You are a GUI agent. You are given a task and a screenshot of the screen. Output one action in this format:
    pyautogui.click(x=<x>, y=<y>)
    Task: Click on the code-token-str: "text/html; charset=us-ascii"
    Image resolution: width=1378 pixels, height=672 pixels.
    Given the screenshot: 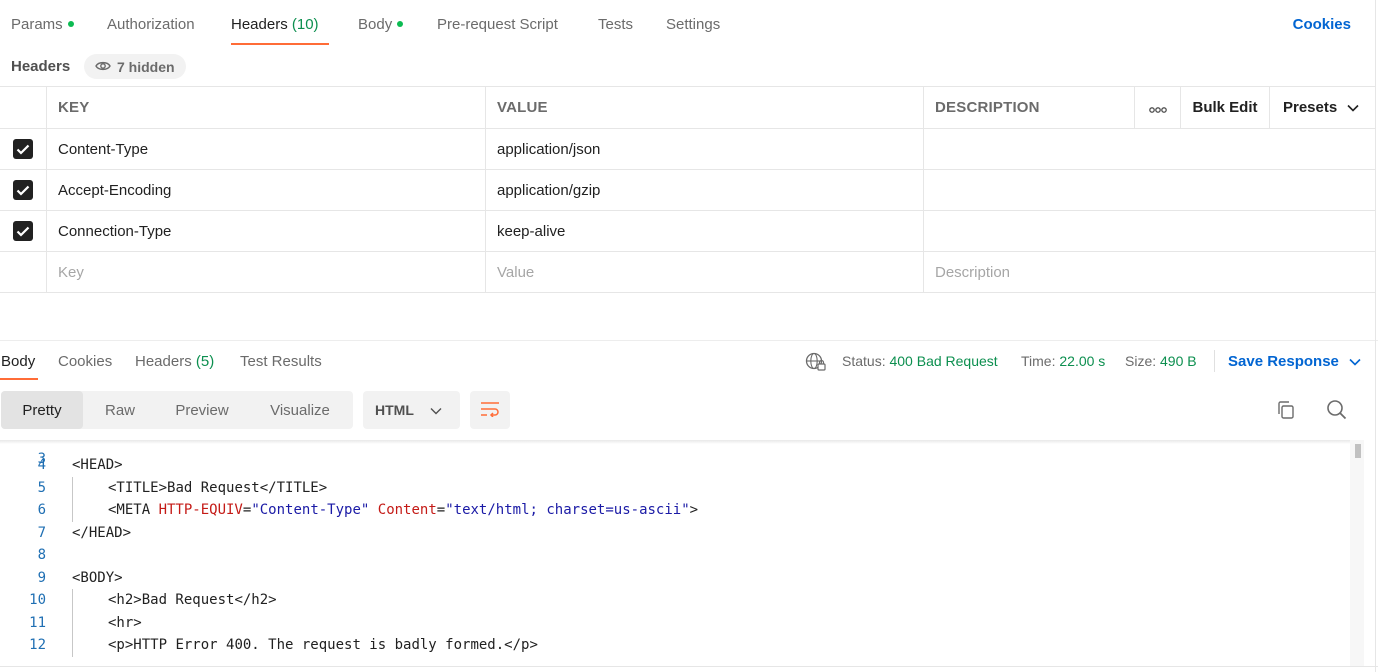 What is the action you would take?
    pyautogui.click(x=567, y=510)
    